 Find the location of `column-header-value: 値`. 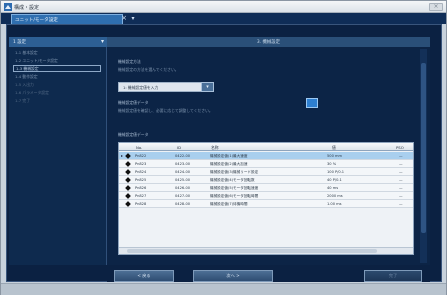

column-header-value: 値 is located at coordinates (334, 148).